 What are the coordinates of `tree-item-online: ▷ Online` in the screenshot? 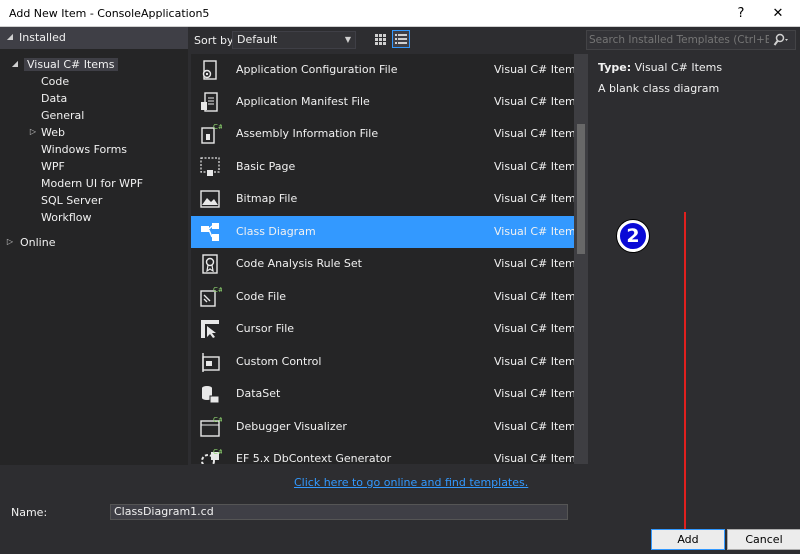 It's located at (94, 242).